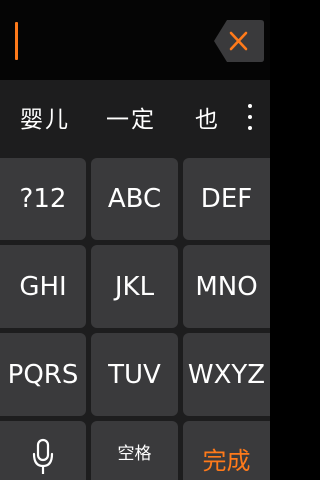  Describe the element at coordinates (207, 117) in the screenshot. I see `candidate-item: 也` at that location.